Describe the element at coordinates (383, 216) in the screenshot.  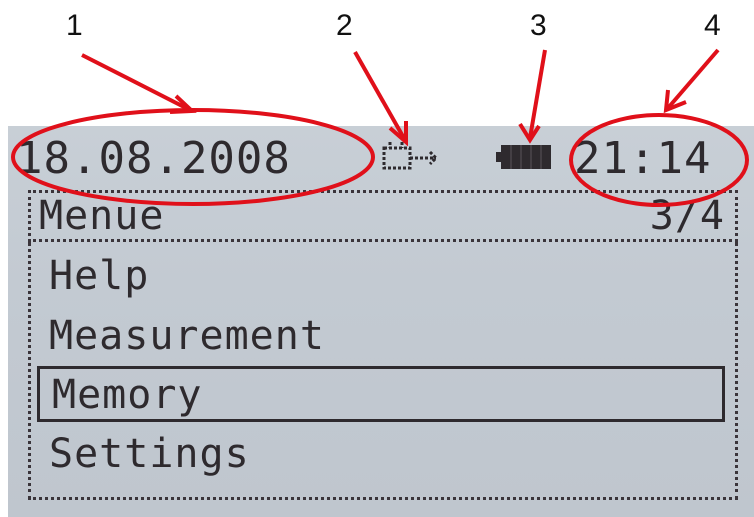
I see `menu-title-bar: Menue 3/4` at that location.